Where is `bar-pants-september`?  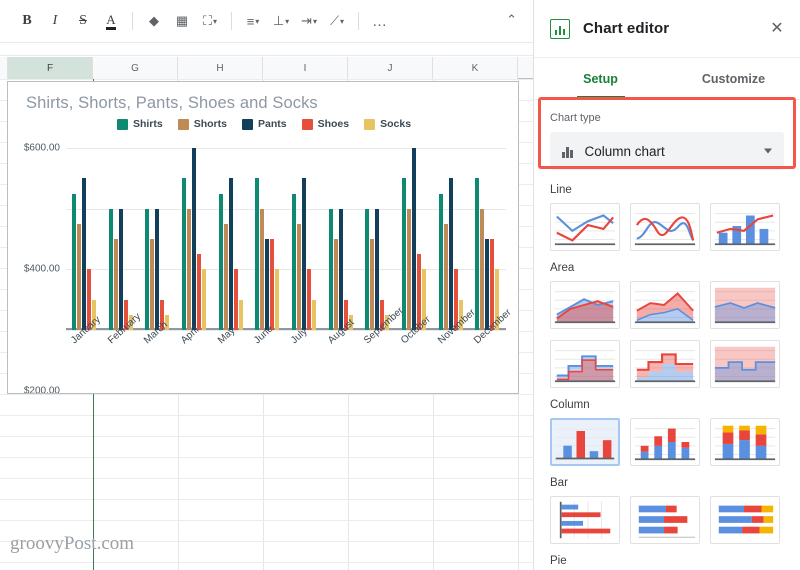 bar-pants-september is located at coordinates (377, 269).